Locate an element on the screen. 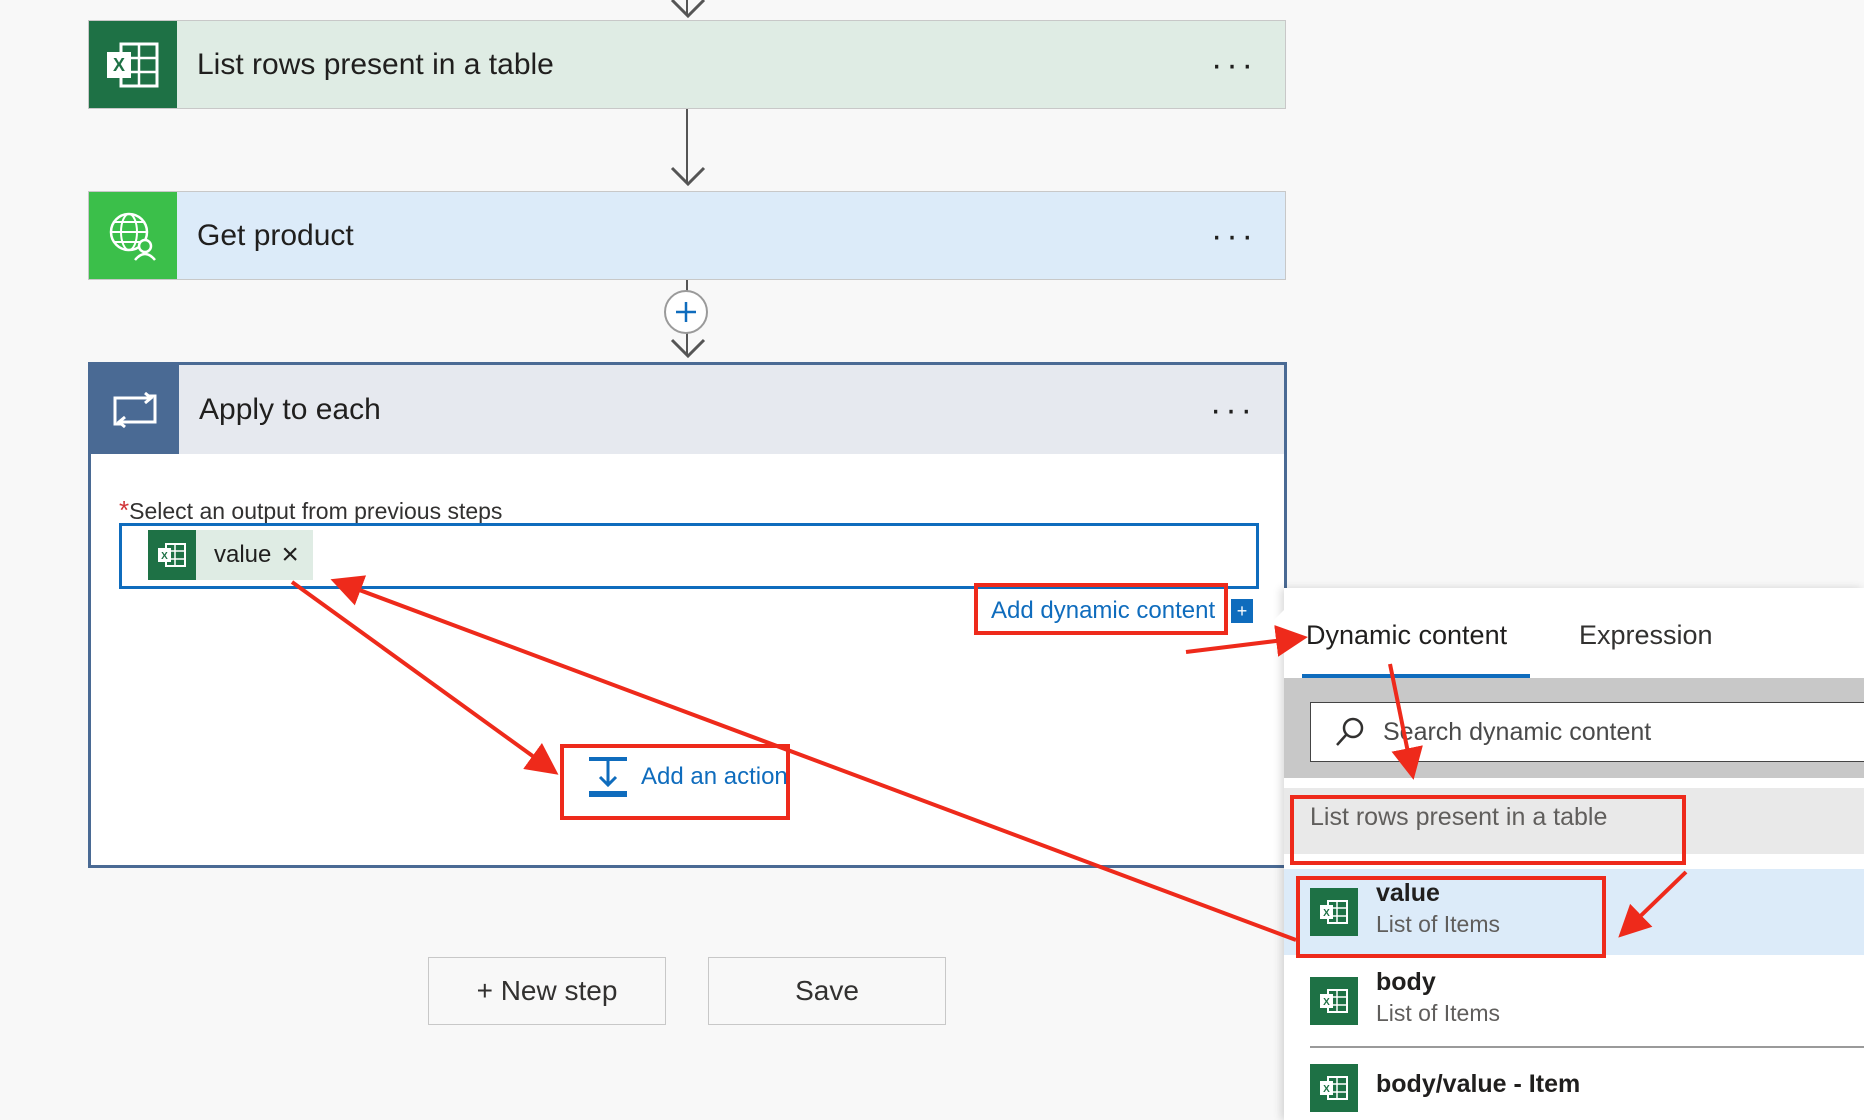  arrow-group-to-value is located at coordinates (1653, 904).